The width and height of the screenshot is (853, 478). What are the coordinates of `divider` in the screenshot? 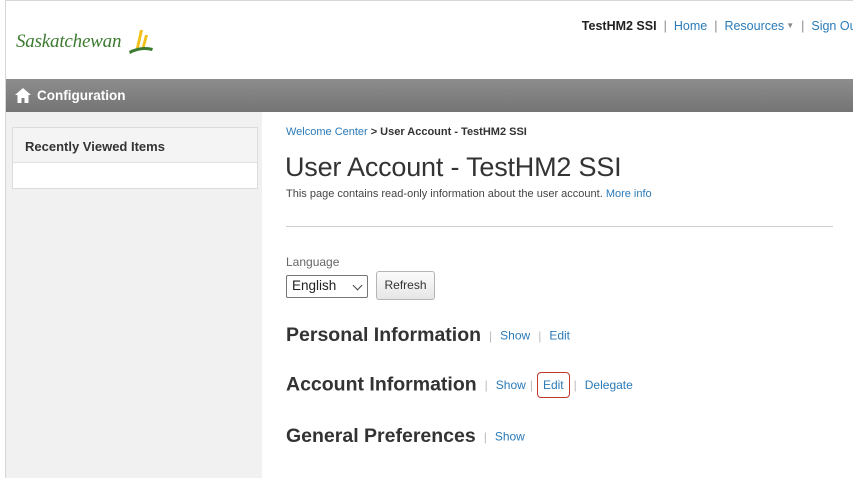 It's located at (559, 226).